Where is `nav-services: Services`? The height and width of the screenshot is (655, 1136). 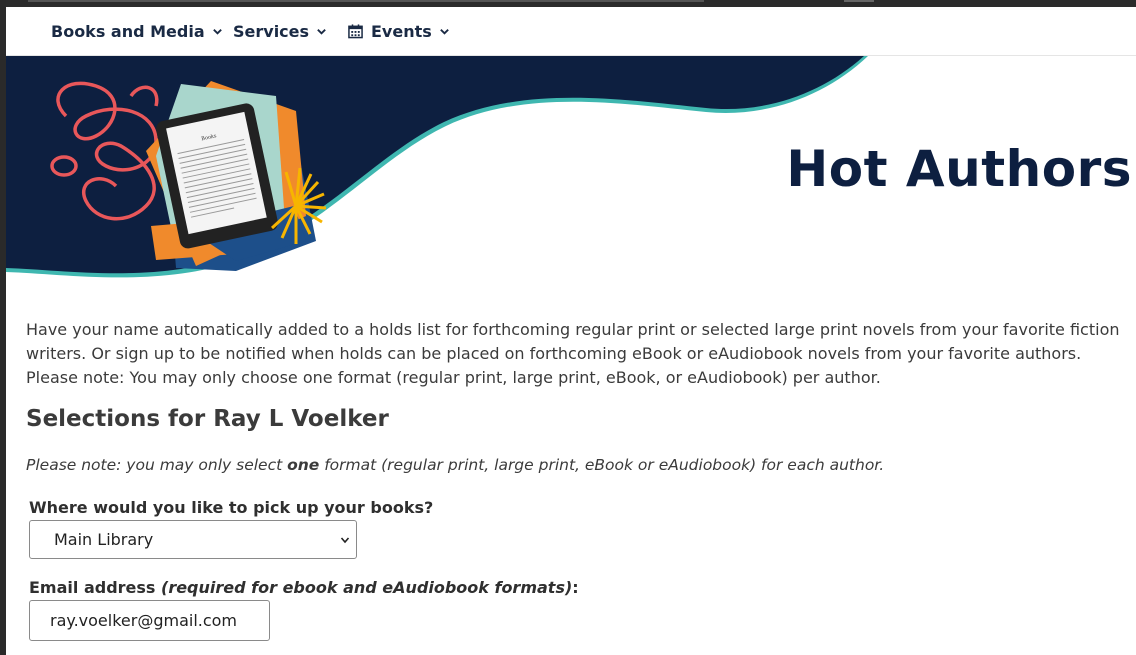 nav-services: Services is located at coordinates (280, 31).